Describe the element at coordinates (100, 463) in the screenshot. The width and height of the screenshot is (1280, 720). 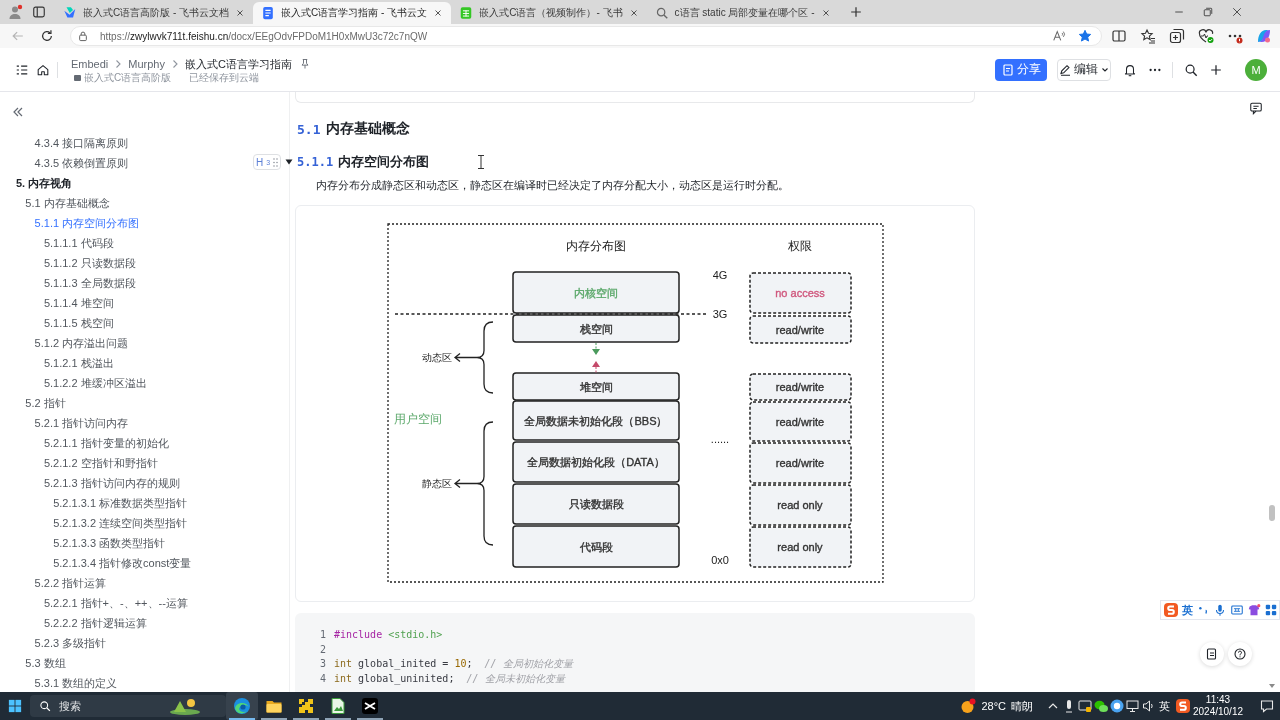
I see `toc-item: 5.2.1.2 空指针和野指针` at that location.